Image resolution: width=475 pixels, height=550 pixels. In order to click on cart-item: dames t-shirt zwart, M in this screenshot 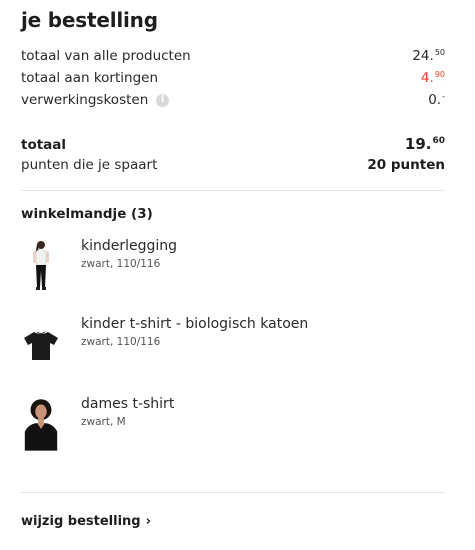, I will do `click(233, 424)`.